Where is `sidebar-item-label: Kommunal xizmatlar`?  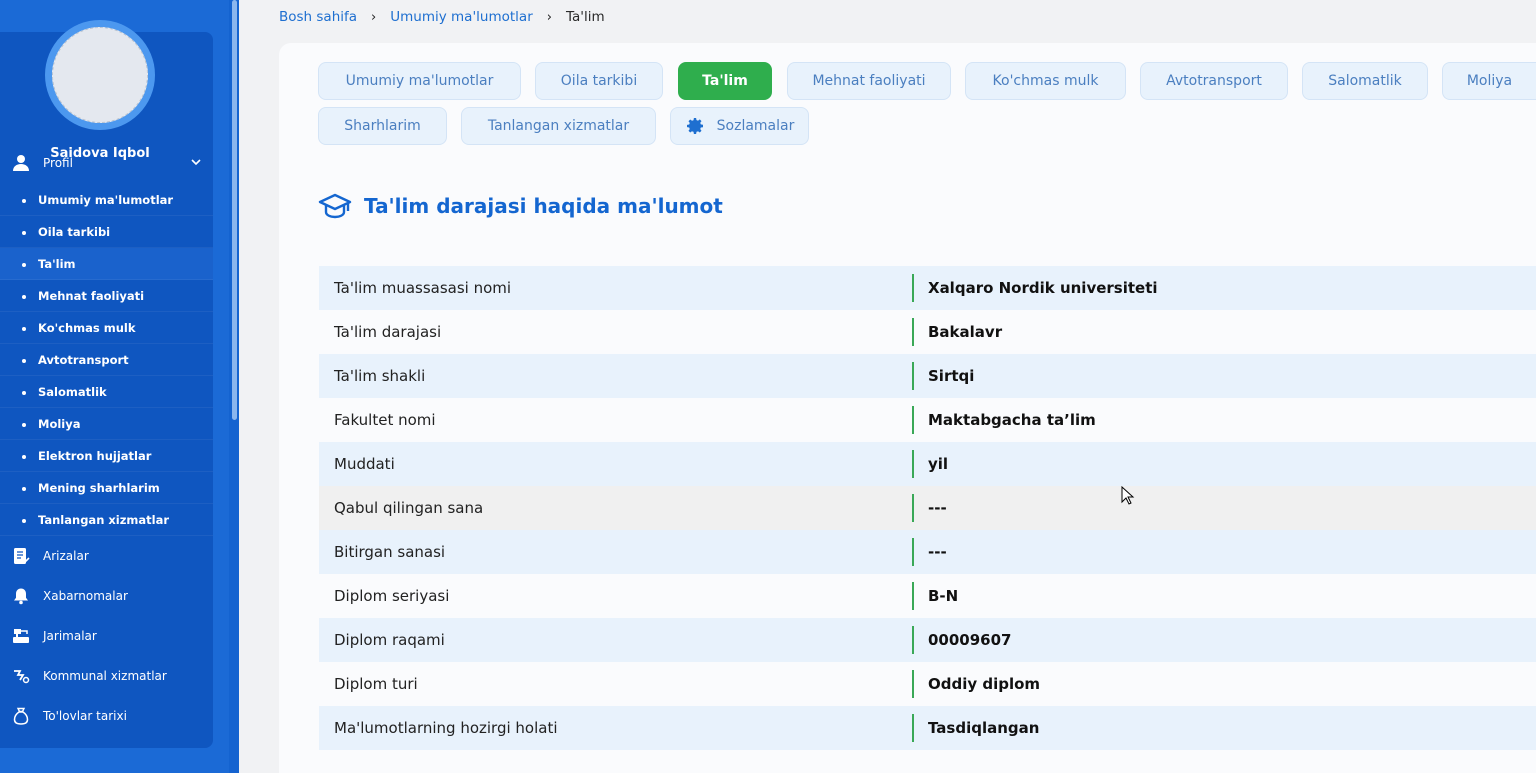
sidebar-item-label: Kommunal xizmatlar is located at coordinates (105, 676).